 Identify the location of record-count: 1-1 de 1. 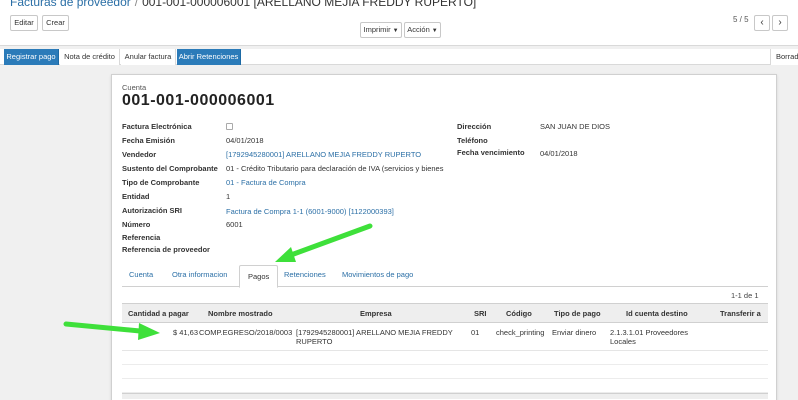
(745, 295).